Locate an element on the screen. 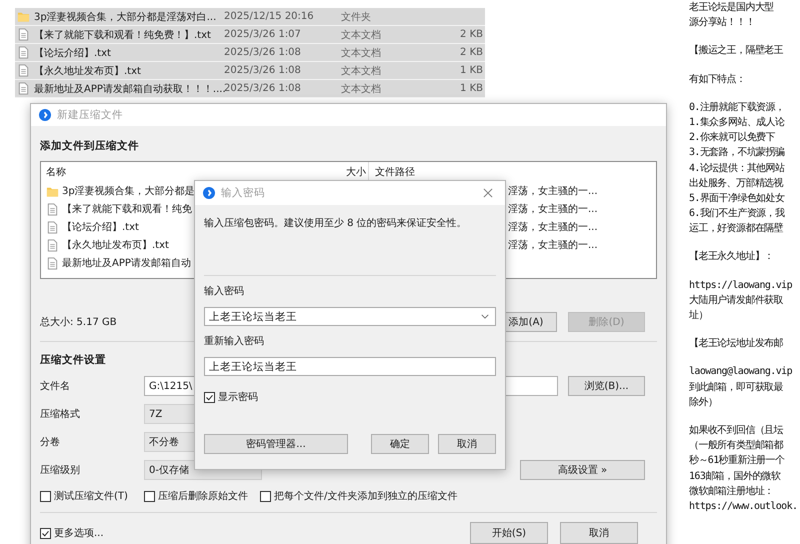 This screenshot has height=544, width=800. text-line: 【搬运之王，隔壁老王 is located at coordinates (736, 51).